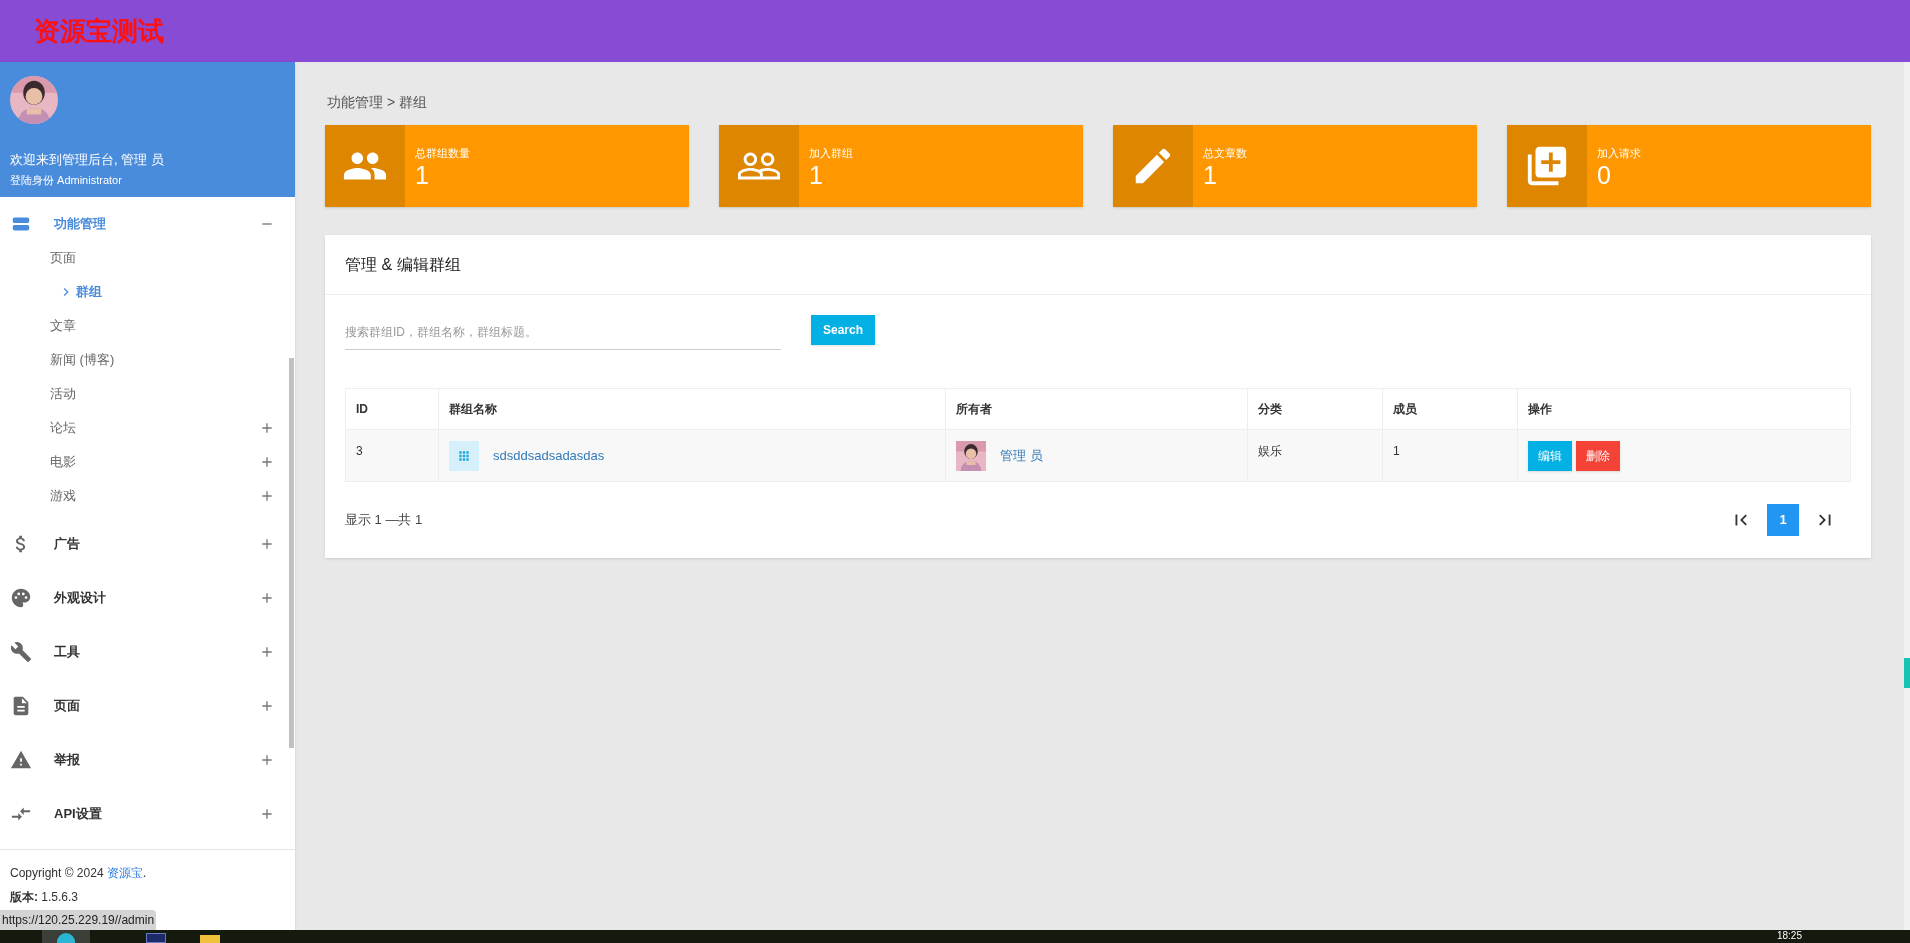 This screenshot has height=943, width=1910. Describe the element at coordinates (67, 706) in the screenshot. I see `menu-label: 页面` at that location.